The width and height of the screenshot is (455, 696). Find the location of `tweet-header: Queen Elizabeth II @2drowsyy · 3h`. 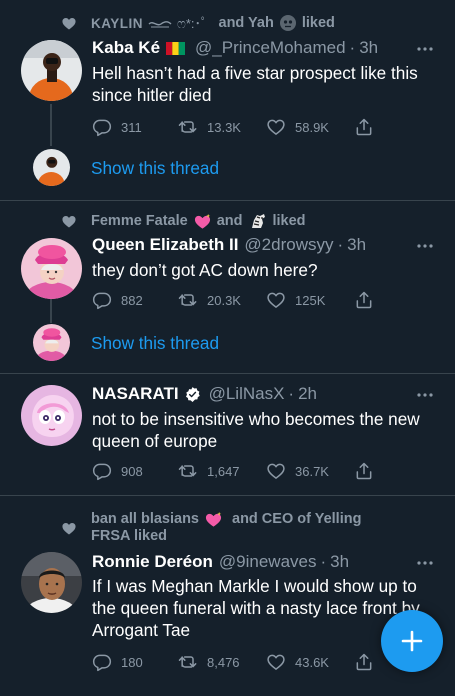

tweet-header: Queen Elizabeth II @2drowsyy · 3h is located at coordinates (262, 245).